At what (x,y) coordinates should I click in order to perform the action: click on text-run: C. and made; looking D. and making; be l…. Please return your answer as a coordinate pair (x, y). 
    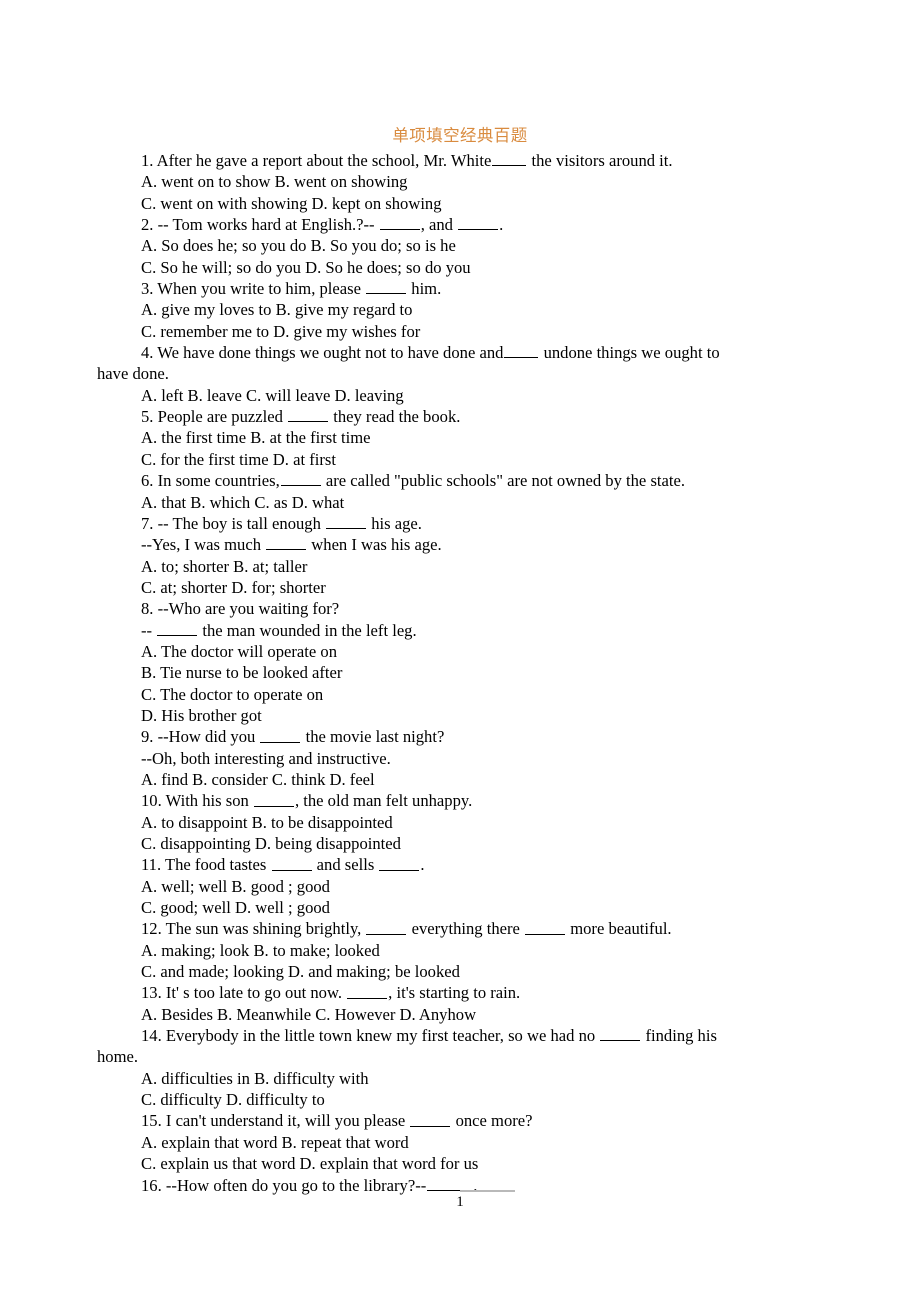
    Looking at the image, I should click on (300, 972).